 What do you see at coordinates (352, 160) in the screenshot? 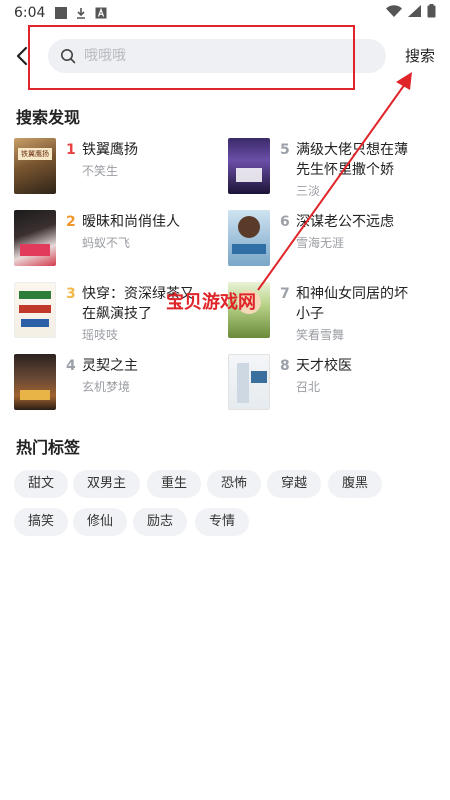
I see `book-title: 满级大佬只想在薄先生怀里撒个娇` at bounding box center [352, 160].